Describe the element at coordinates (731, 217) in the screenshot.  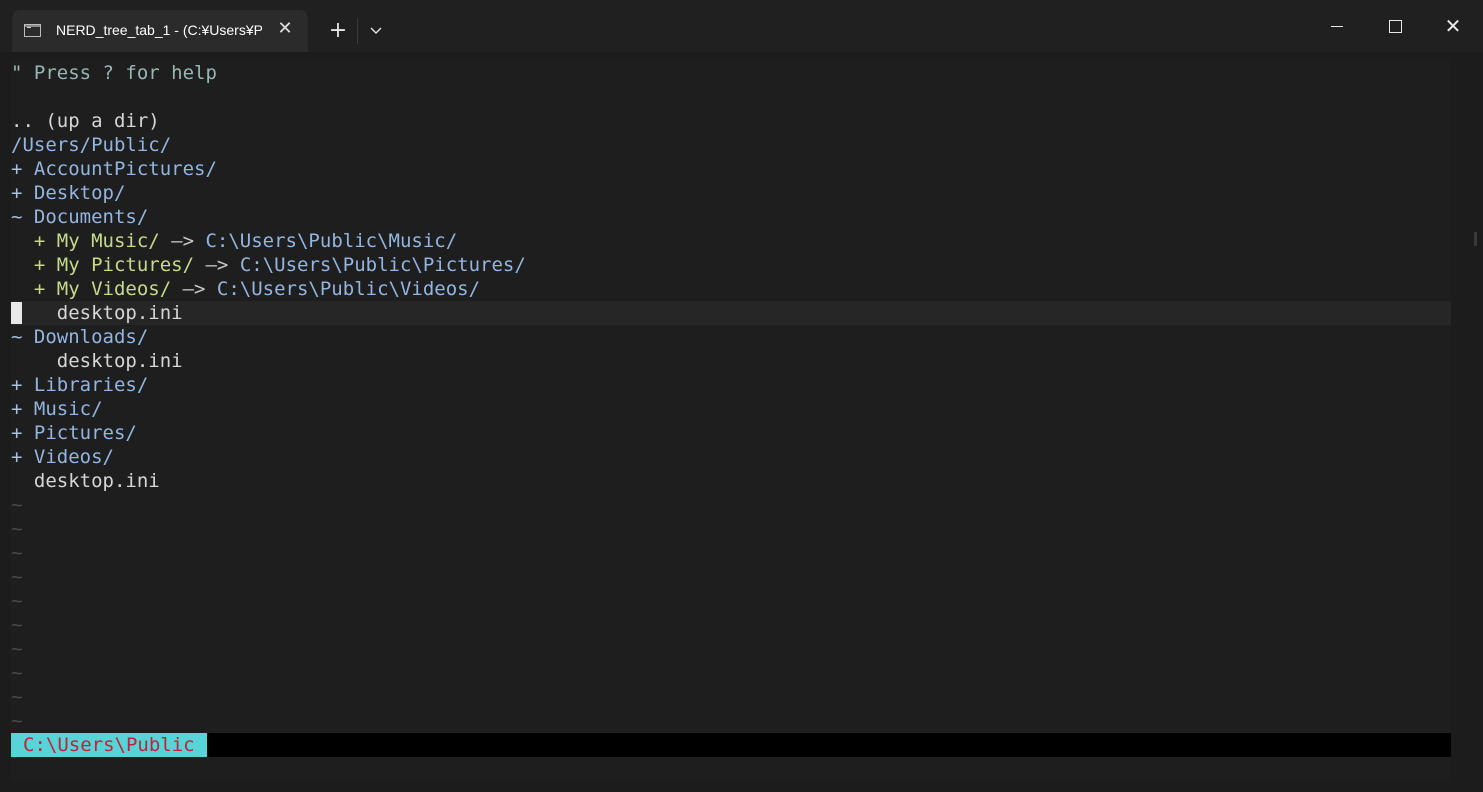
I see `tree-item: ~ Documents/` at that location.